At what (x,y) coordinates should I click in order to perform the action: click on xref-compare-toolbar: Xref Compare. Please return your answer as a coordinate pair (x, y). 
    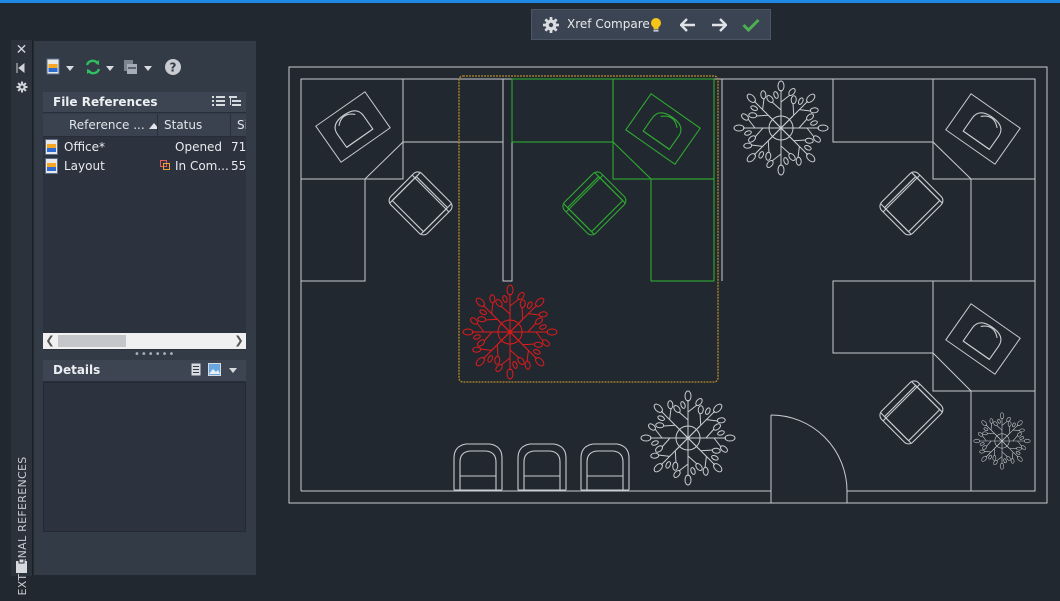
    Looking at the image, I should click on (651, 24).